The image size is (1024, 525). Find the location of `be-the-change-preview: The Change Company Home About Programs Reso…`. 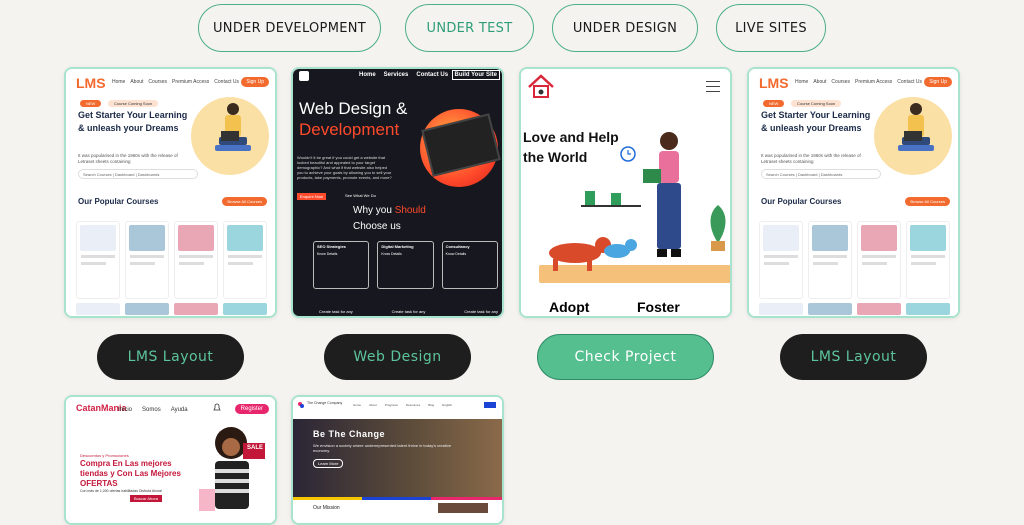

be-the-change-preview: The Change Company Home About Programs Reso… is located at coordinates (397, 460).